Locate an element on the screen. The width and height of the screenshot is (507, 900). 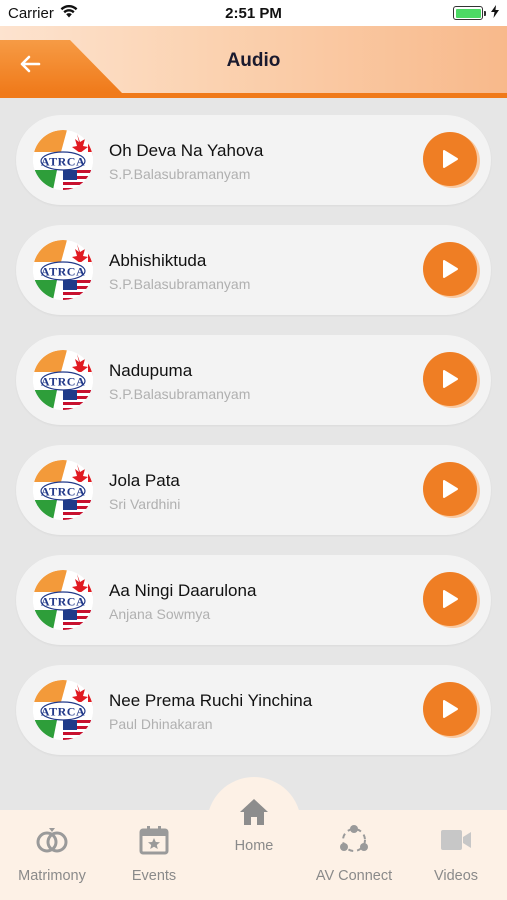
home-icon is located at coordinates (254, 812).